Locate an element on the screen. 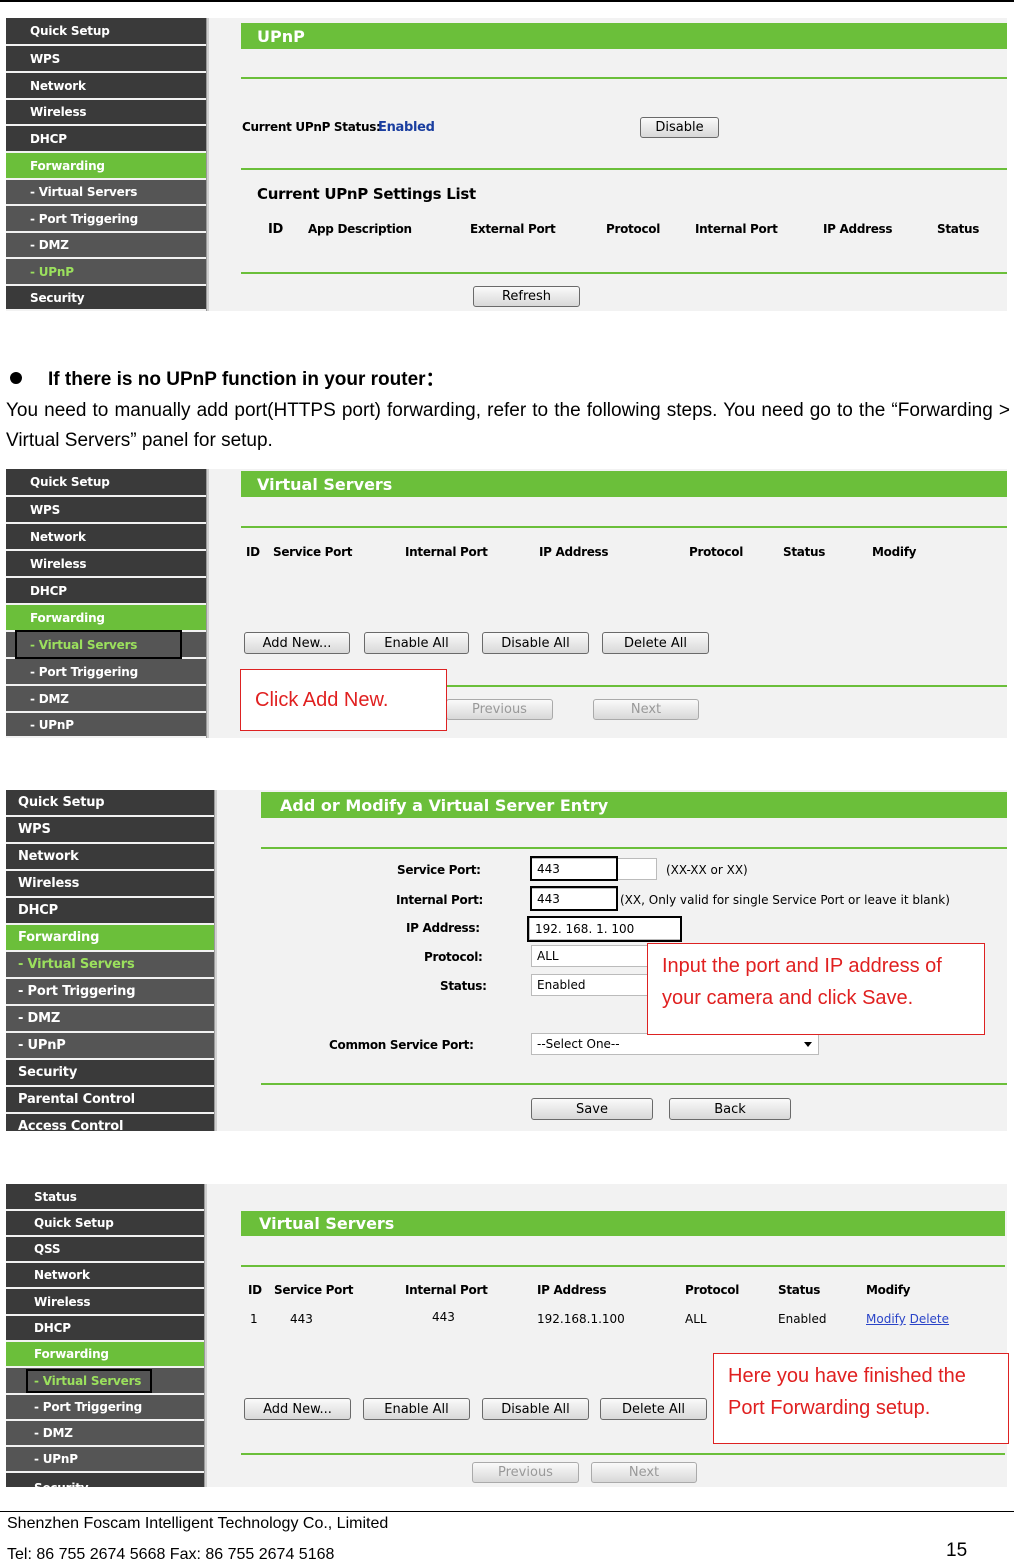  common-service-port-select: --Select One-- is located at coordinates (675, 1044).